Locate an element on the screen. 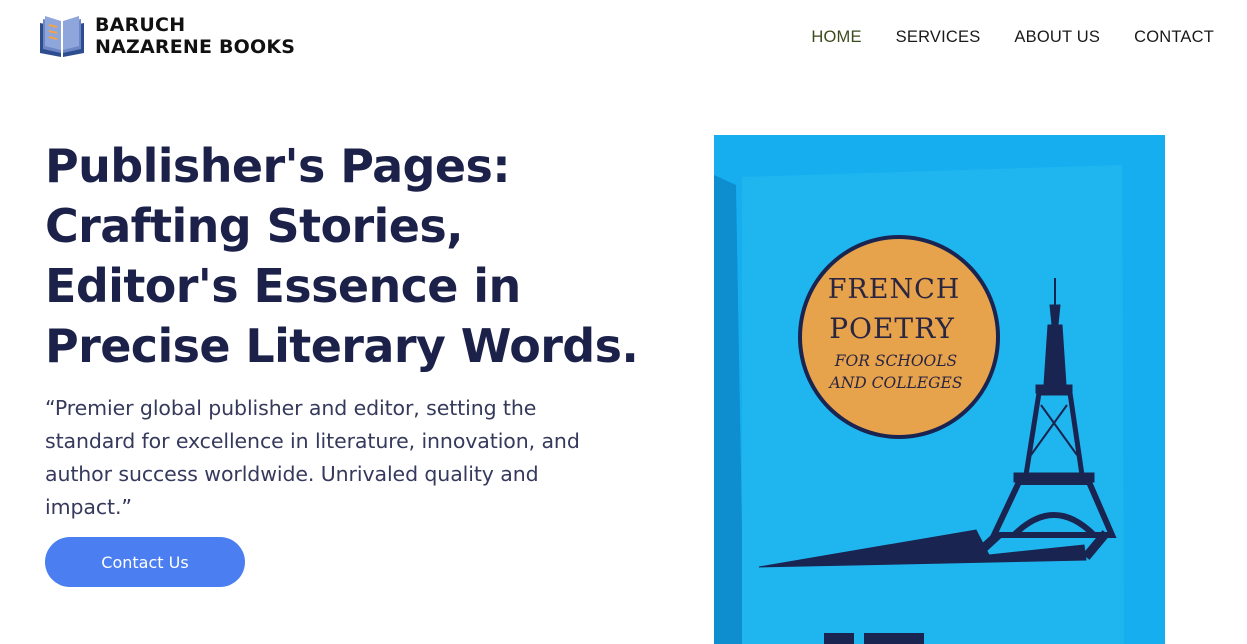 Image resolution: width=1247 pixels, height=644 pixels. nav-about-us: ABOUT US is located at coordinates (1057, 37).